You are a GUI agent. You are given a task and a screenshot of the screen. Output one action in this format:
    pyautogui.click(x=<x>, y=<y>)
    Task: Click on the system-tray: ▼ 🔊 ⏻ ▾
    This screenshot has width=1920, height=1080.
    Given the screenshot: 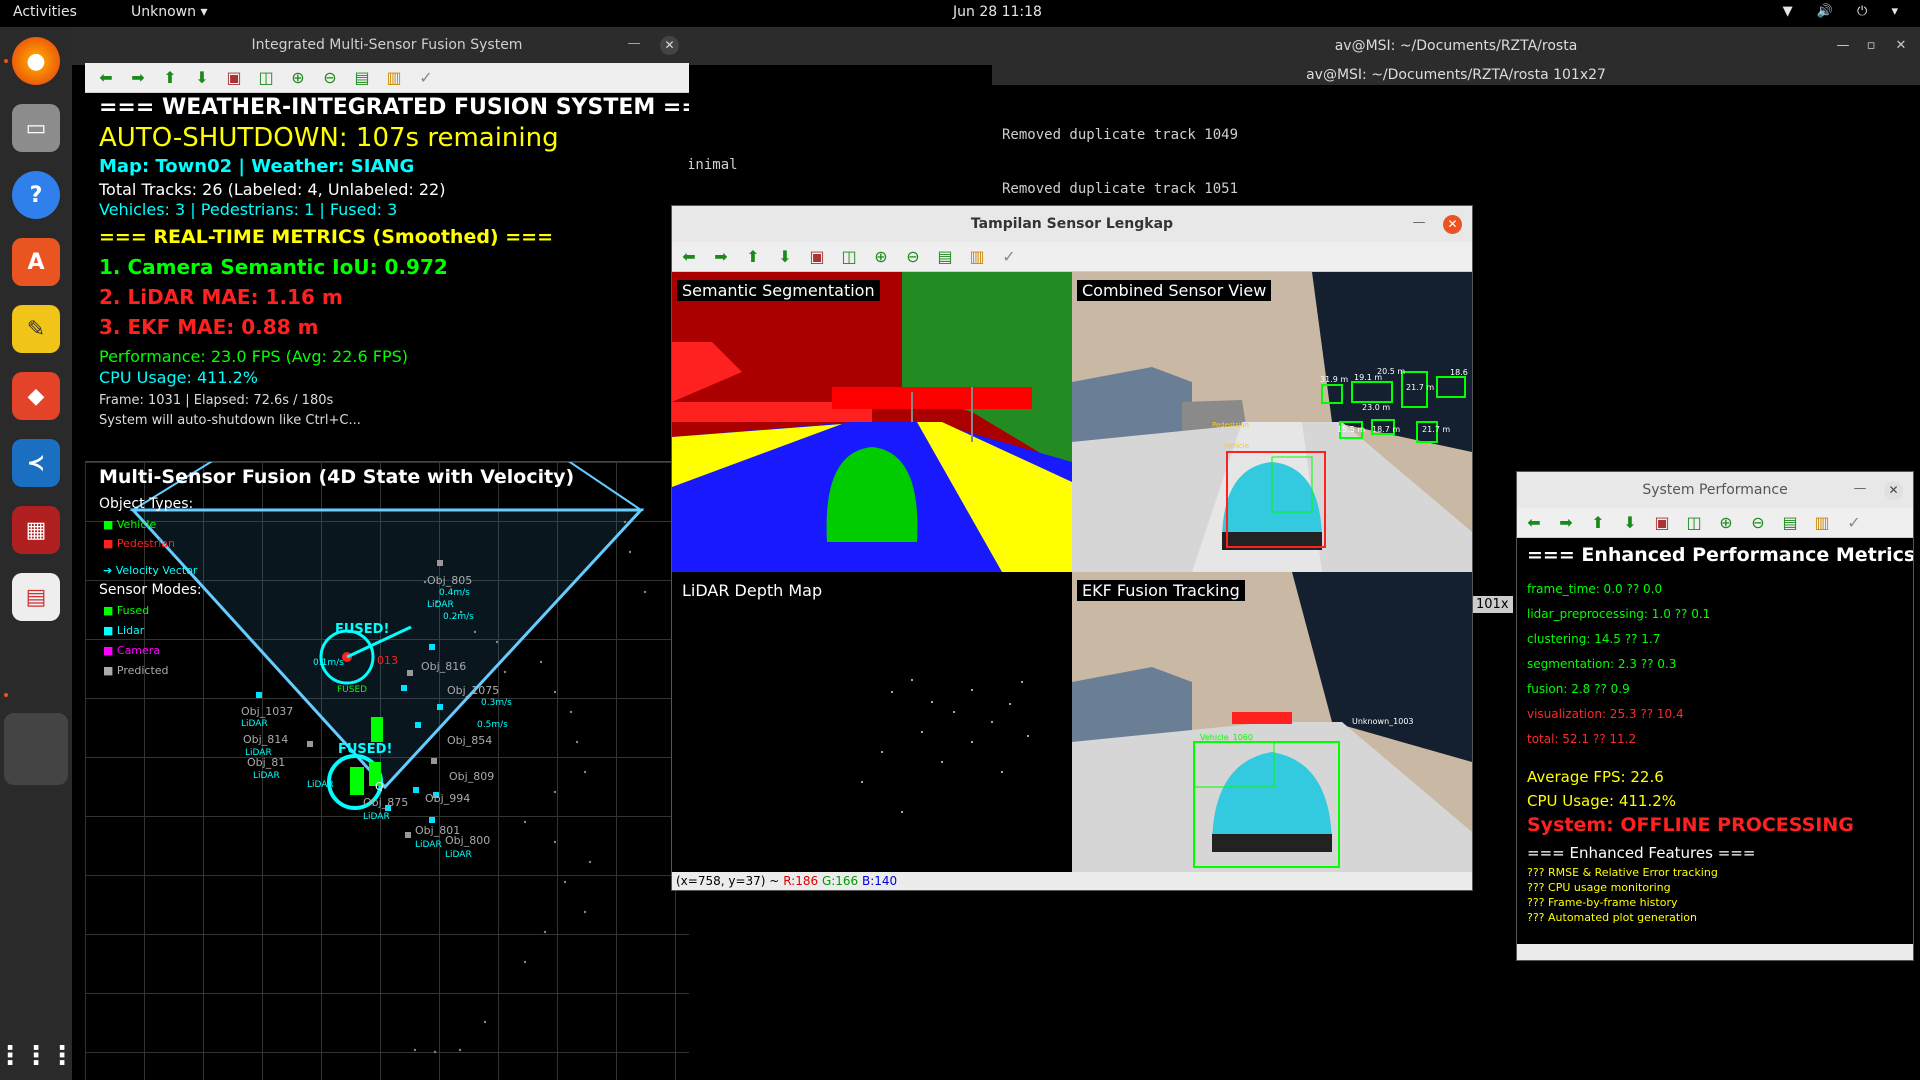 What is the action you would take?
    pyautogui.click(x=1845, y=11)
    